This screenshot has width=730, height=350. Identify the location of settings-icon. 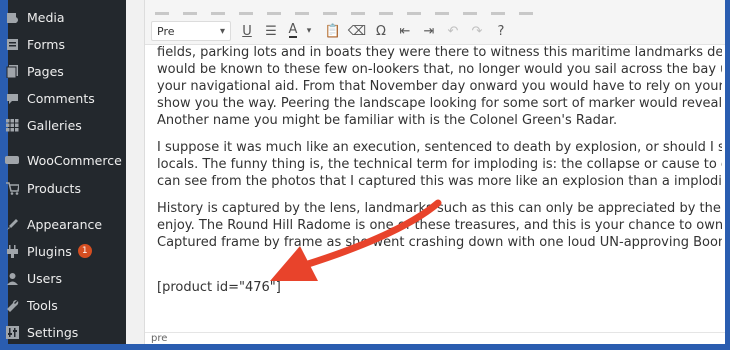
(12, 332).